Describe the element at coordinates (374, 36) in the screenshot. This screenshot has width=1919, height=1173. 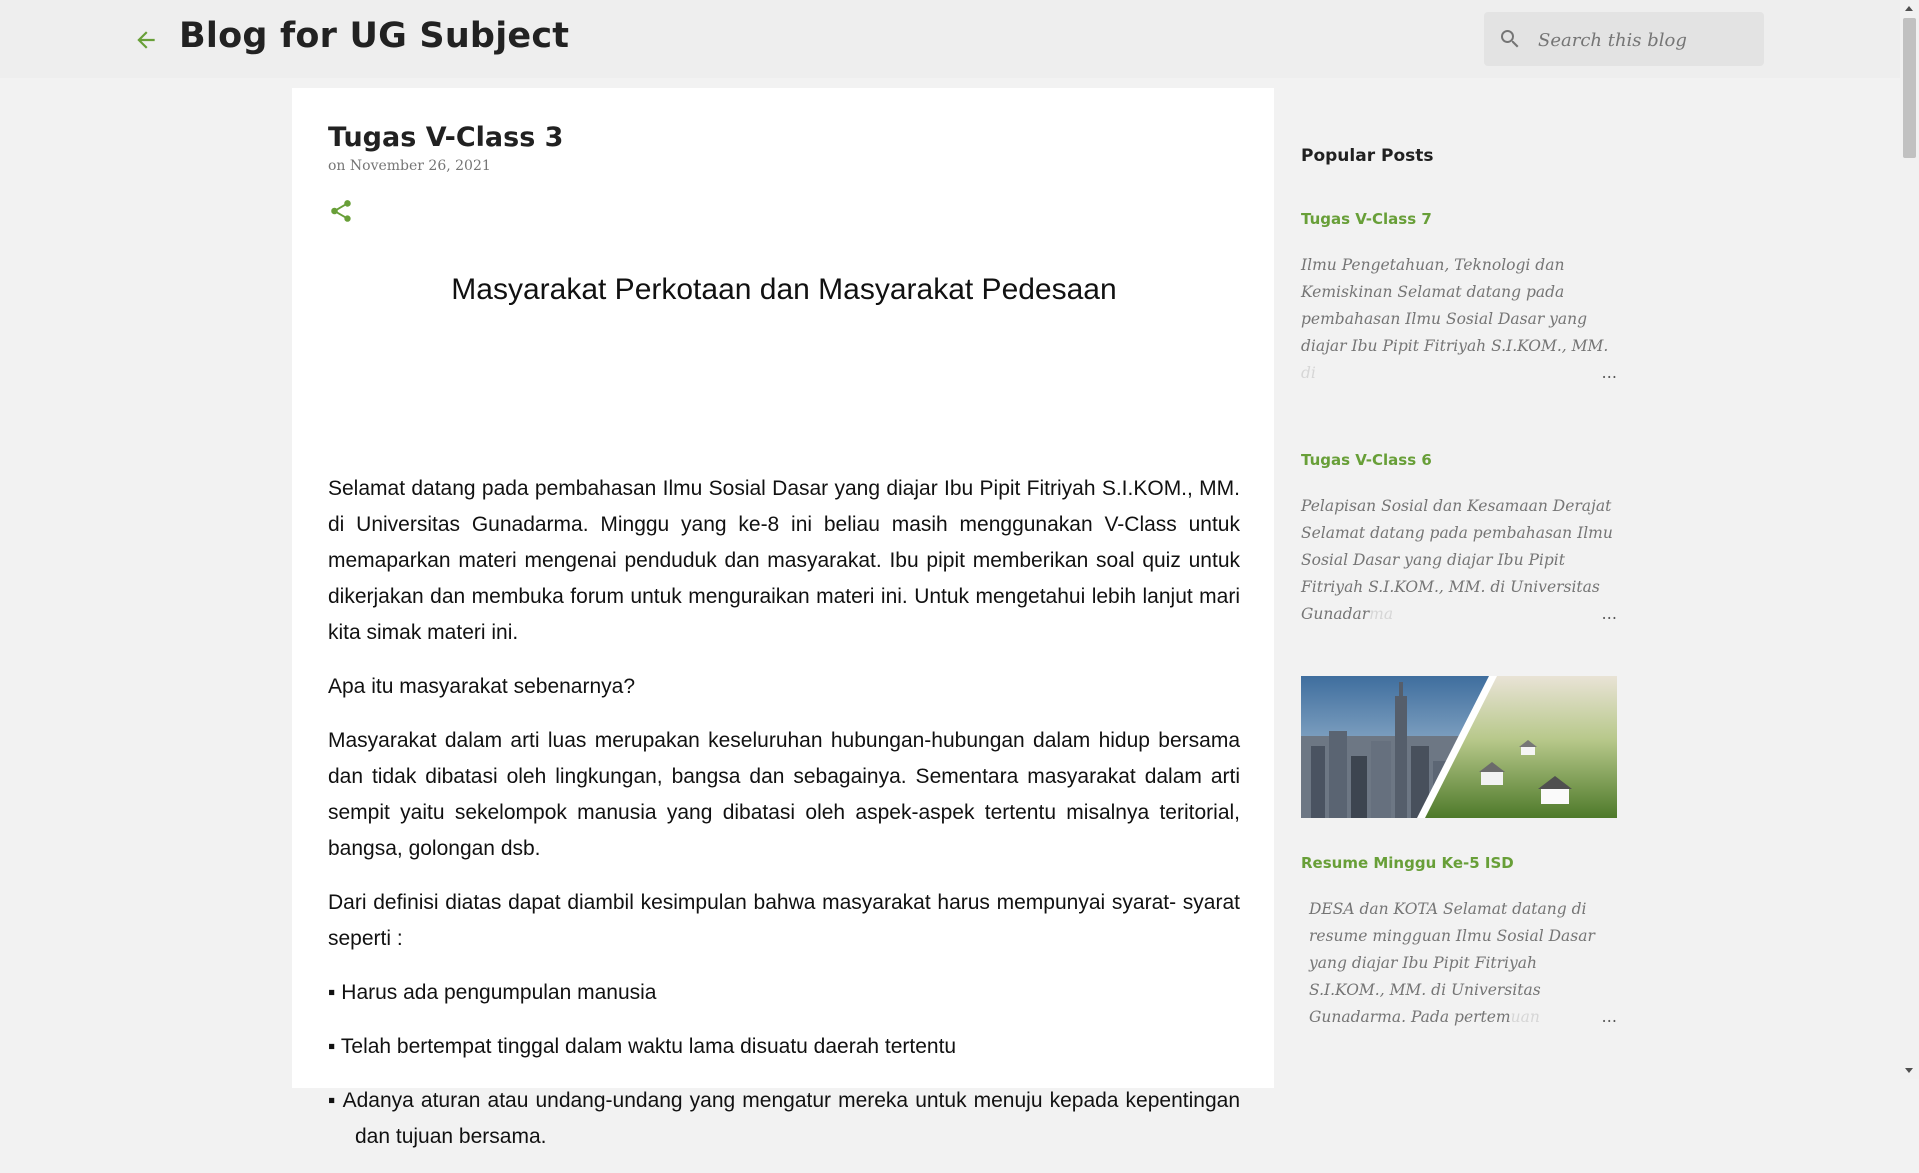
I see `blog-title: Blog for UG Subject` at that location.